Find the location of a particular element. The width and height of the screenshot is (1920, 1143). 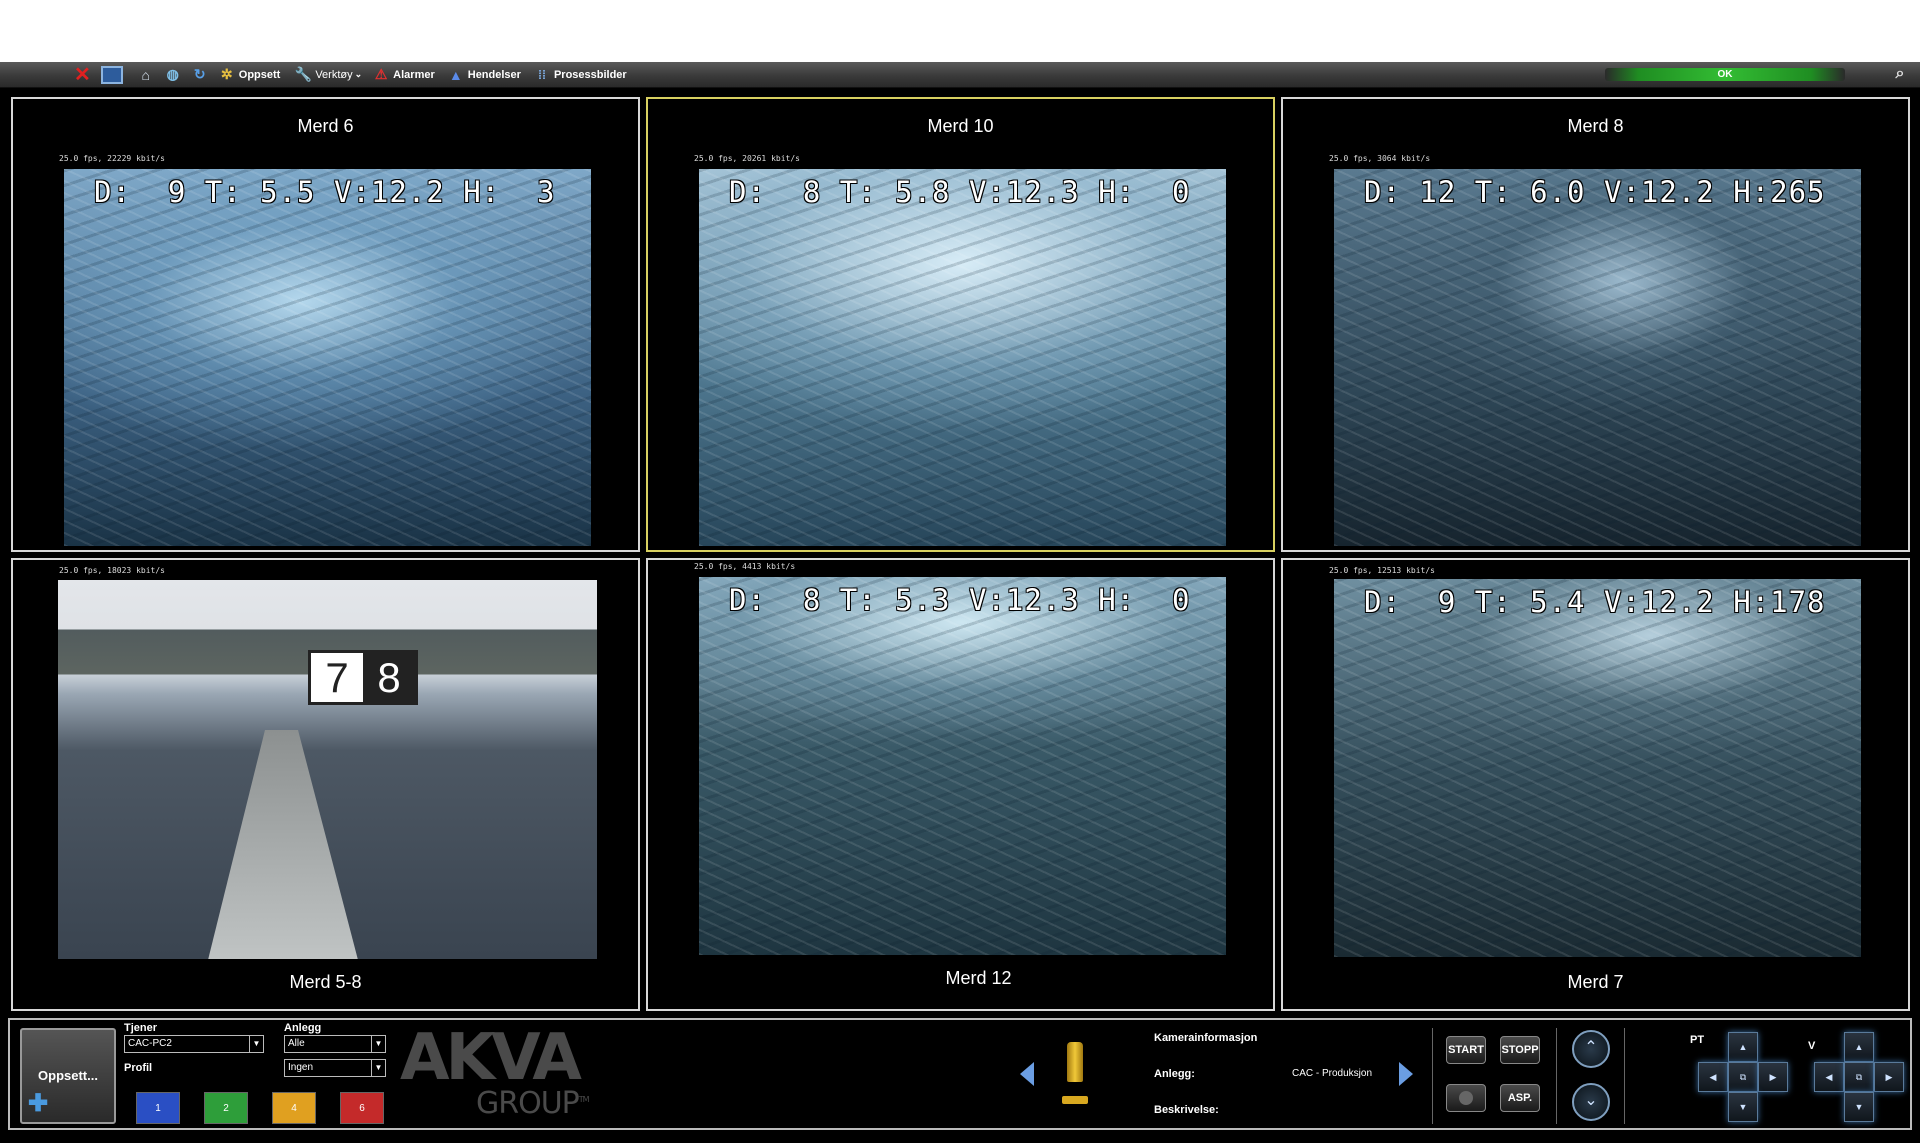

monitor-icon is located at coordinates (111, 74).